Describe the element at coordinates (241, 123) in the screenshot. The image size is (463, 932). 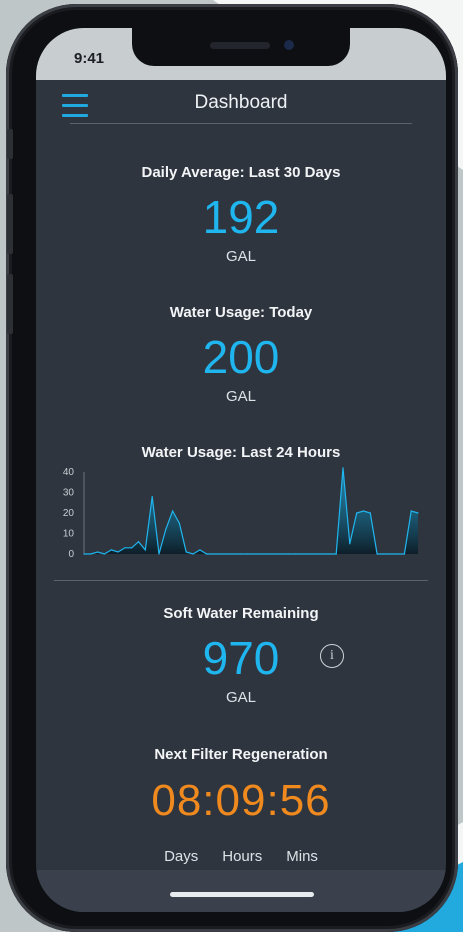
I see `header-divider` at that location.